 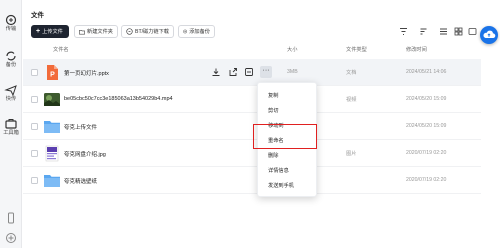 What do you see at coordinates (252, 180) in the screenshot?
I see `table-row: 夸克精选壁纸 2020/07/19 02:20` at bounding box center [252, 180].